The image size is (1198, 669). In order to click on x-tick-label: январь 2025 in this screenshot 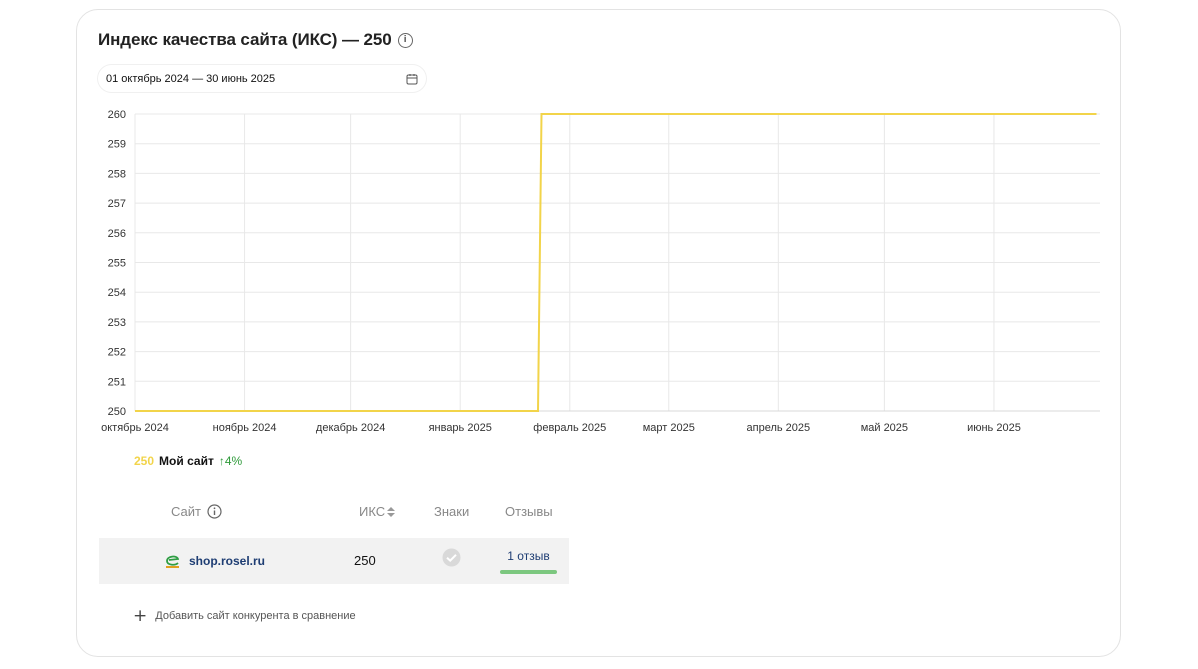, I will do `click(460, 428)`.